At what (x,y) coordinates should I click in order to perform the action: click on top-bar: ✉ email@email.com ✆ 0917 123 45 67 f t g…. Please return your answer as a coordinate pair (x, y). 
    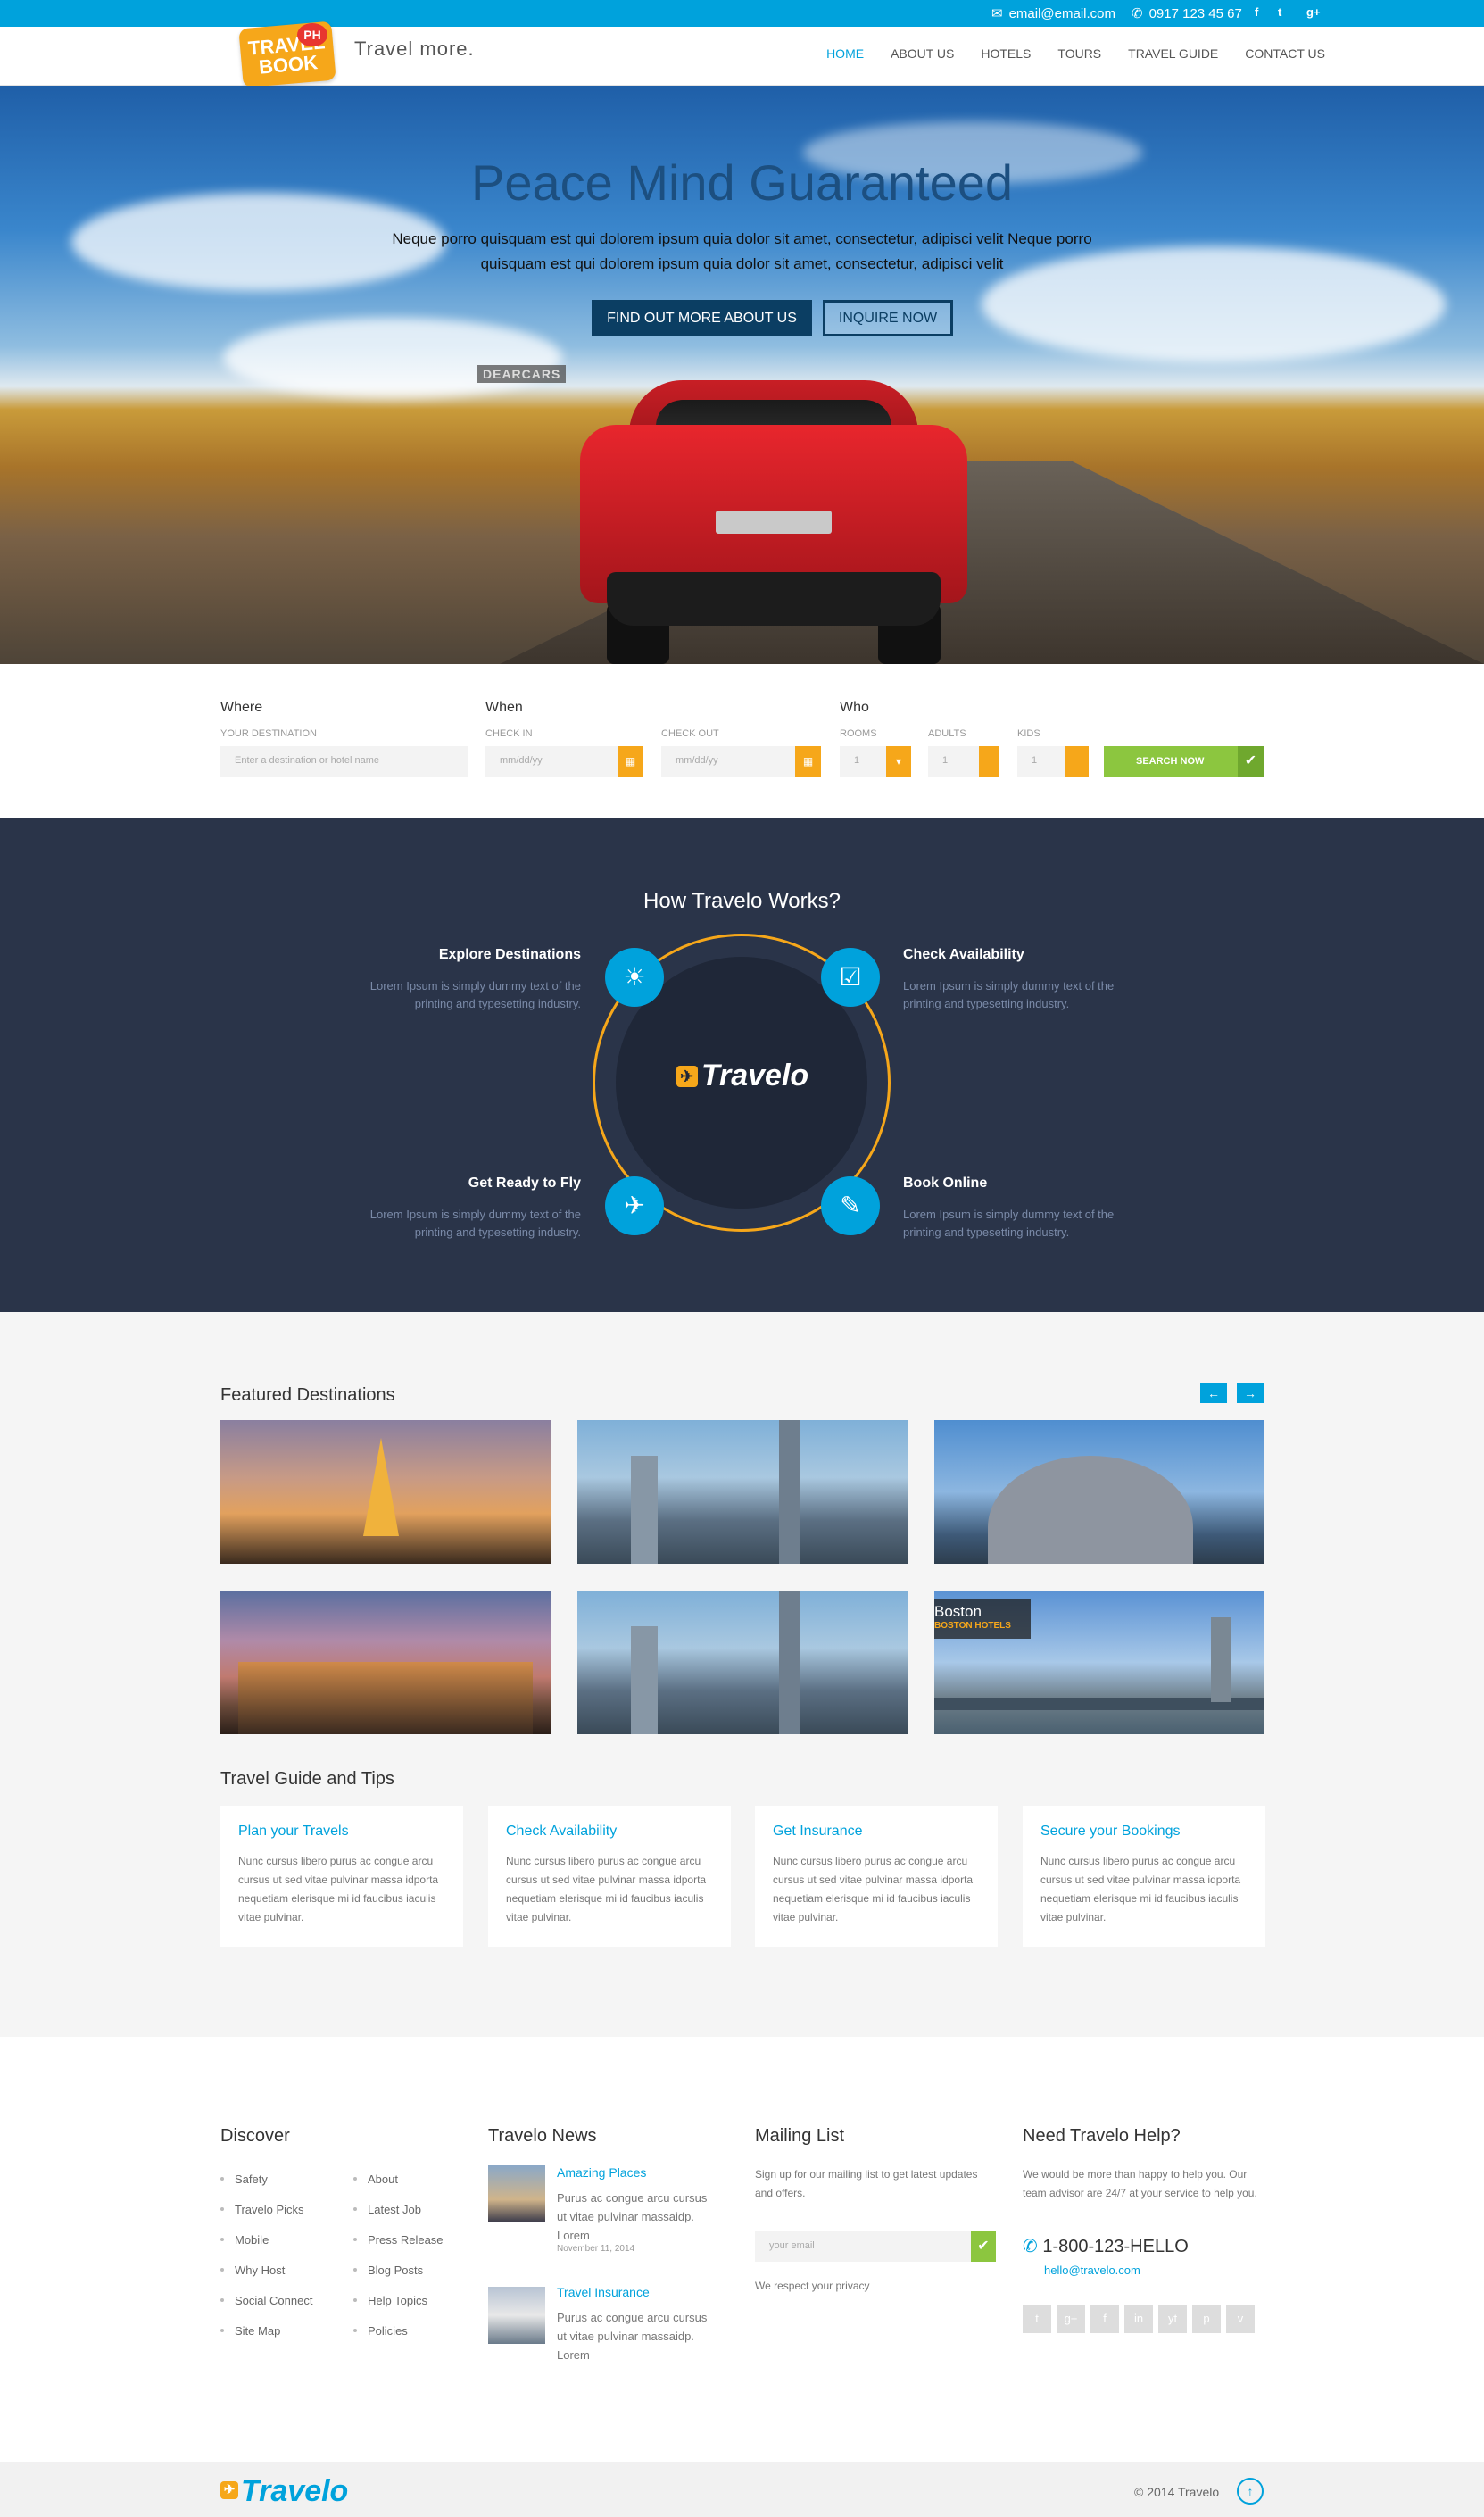
    Looking at the image, I should click on (742, 14).